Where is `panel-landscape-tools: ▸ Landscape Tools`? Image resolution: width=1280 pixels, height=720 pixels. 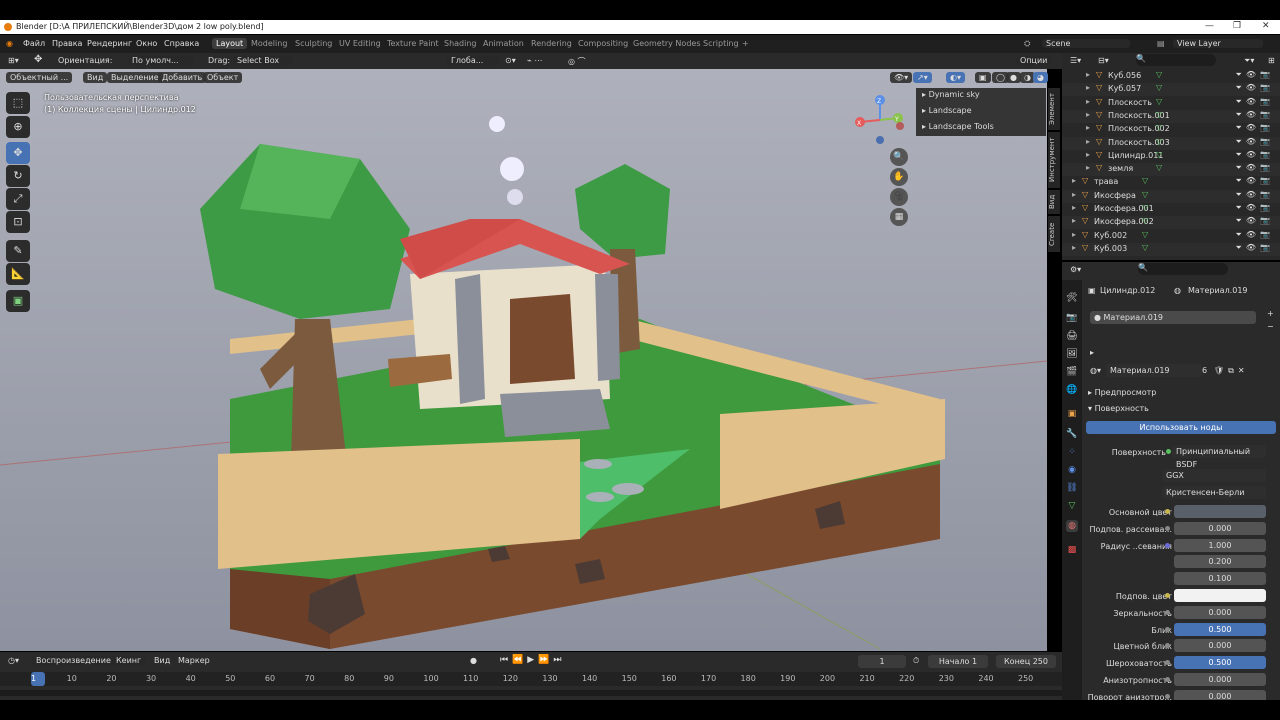
panel-landscape-tools: ▸ Landscape Tools is located at coordinates (958, 126).